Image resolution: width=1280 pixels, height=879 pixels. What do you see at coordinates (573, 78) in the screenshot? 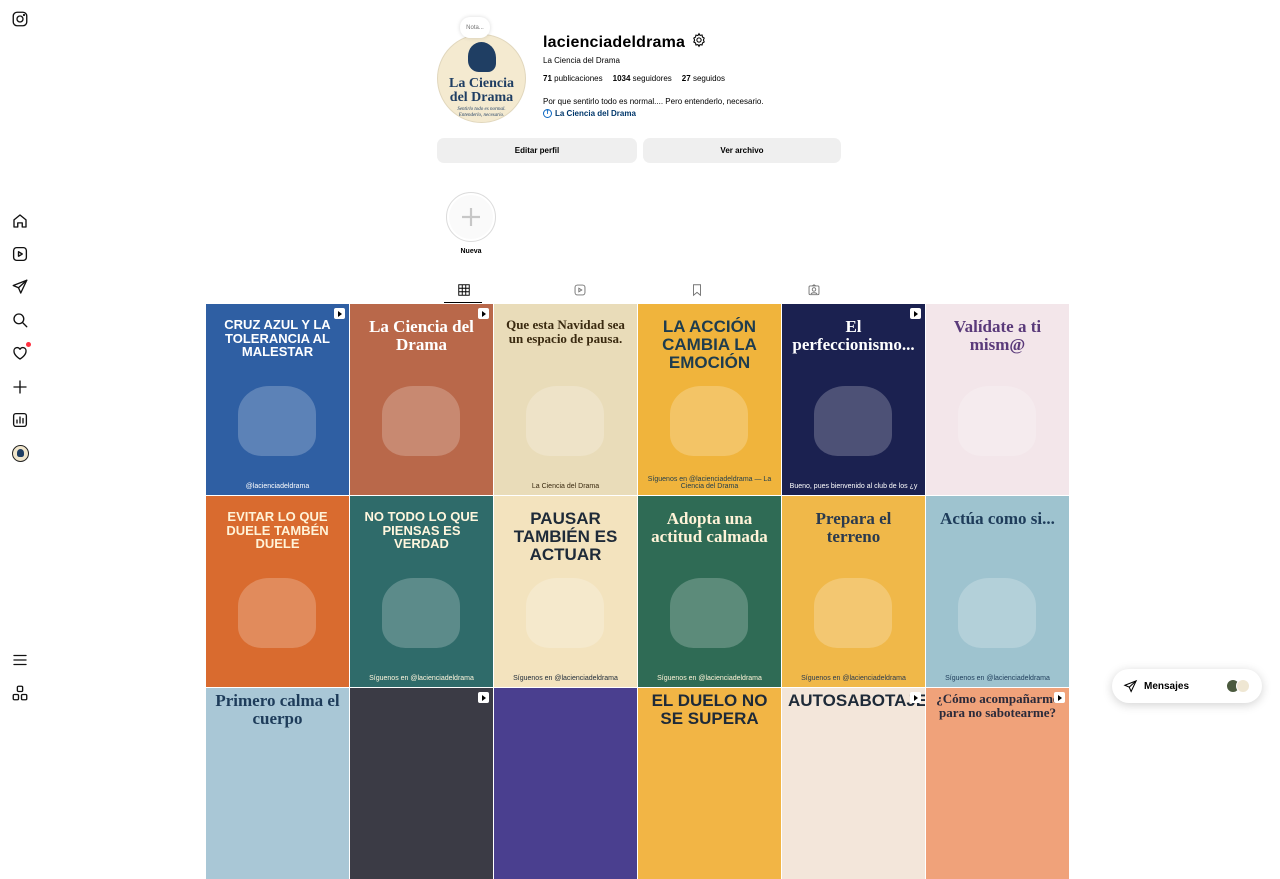
I see `posts-stat: 71 publicaciones` at bounding box center [573, 78].